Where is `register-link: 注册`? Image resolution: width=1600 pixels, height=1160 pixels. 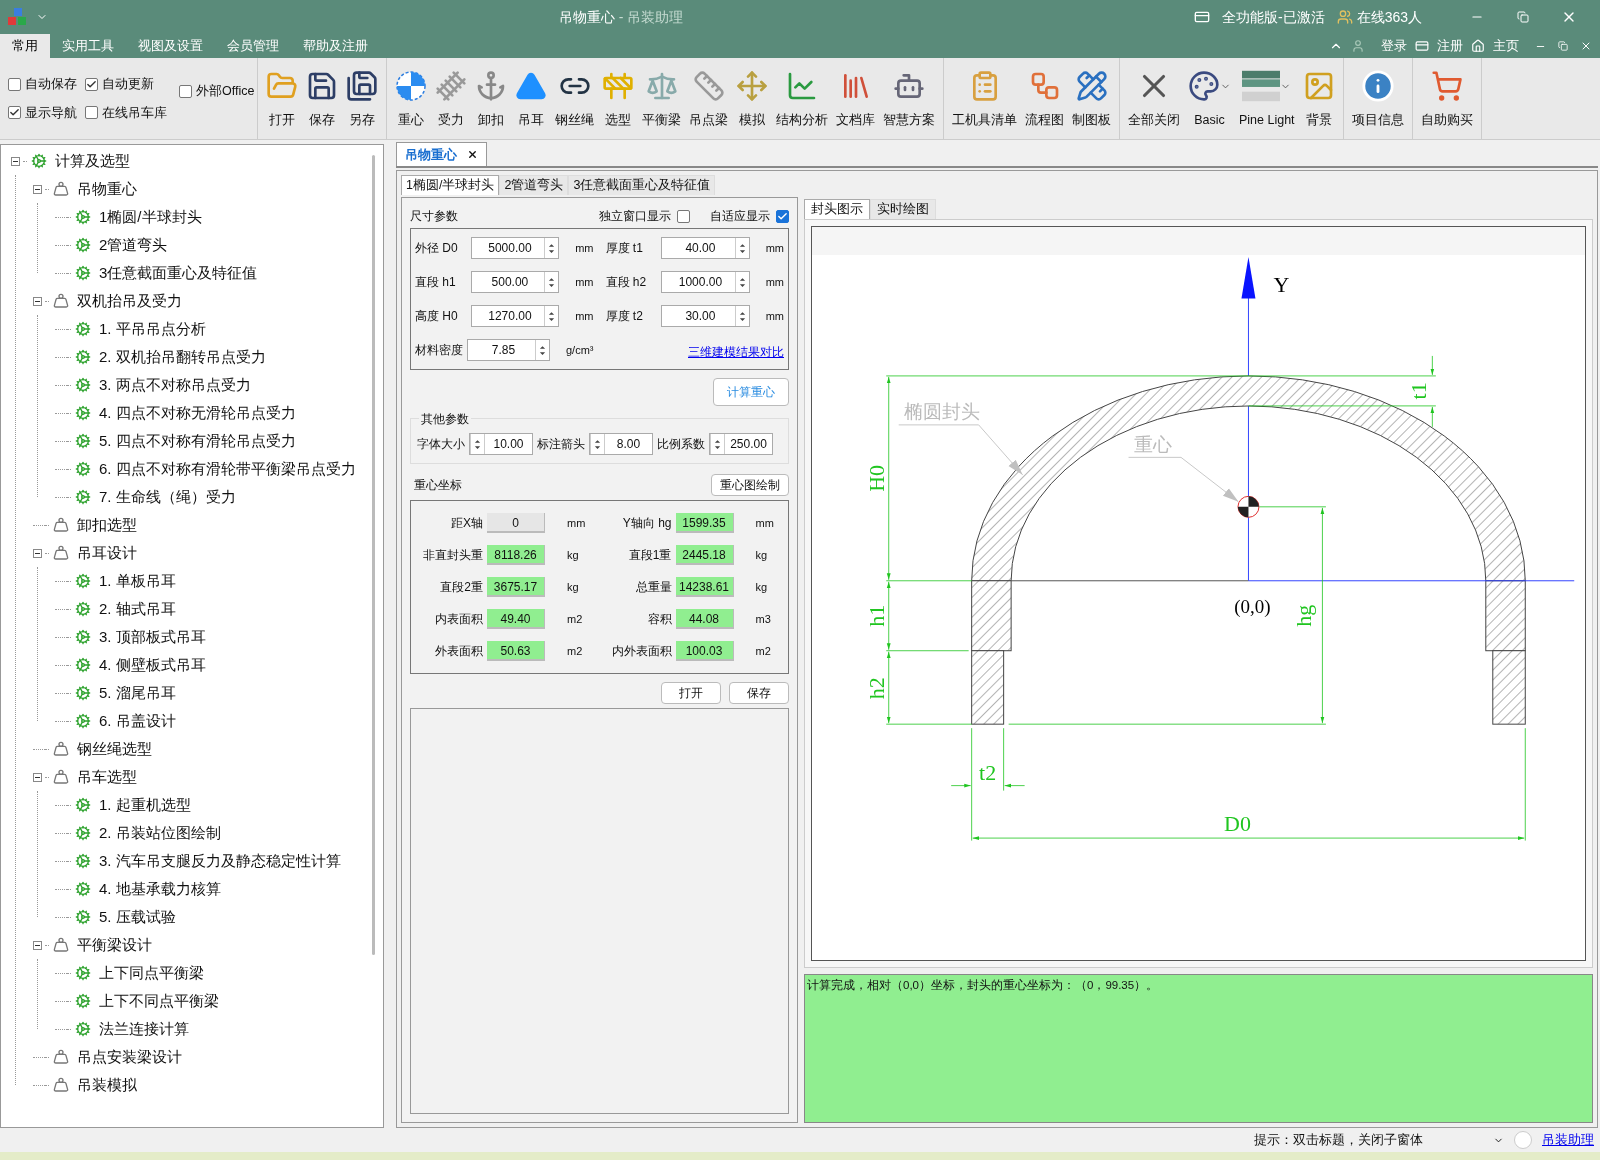 register-link: 注册 is located at coordinates (1450, 46).